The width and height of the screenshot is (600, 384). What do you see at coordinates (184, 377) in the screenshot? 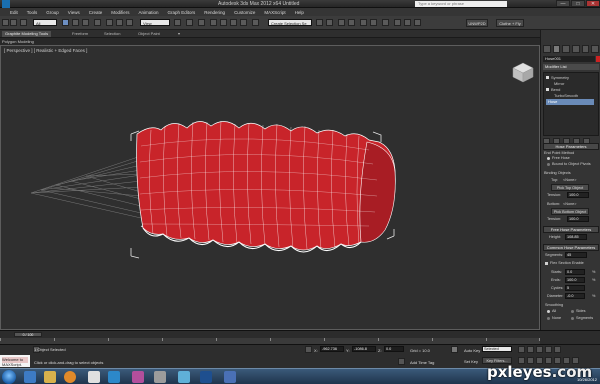
I see `3dsmax-icon` at bounding box center [184, 377].